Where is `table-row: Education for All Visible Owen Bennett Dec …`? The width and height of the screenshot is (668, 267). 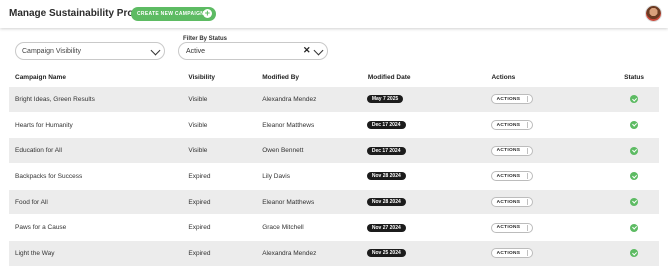 table-row: Education for All Visible Owen Bennett Dec … is located at coordinates (334, 150).